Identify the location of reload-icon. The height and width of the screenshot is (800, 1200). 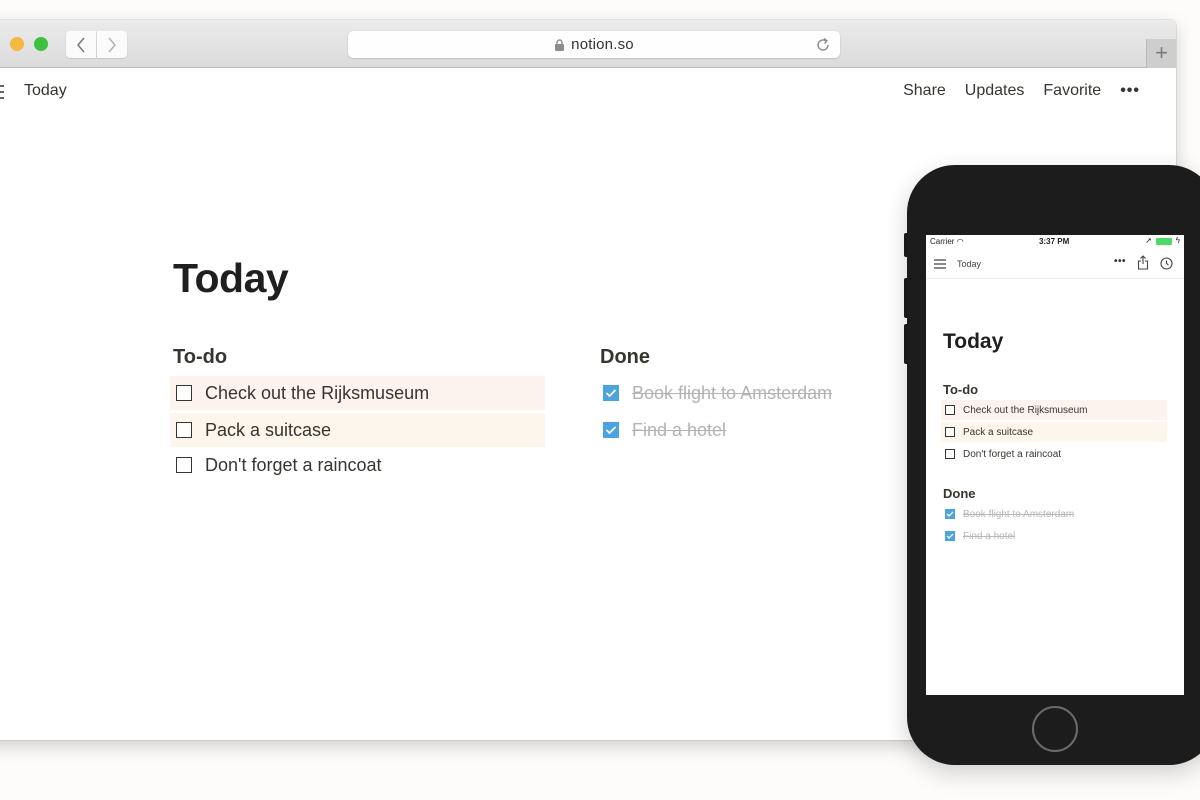
(823, 45).